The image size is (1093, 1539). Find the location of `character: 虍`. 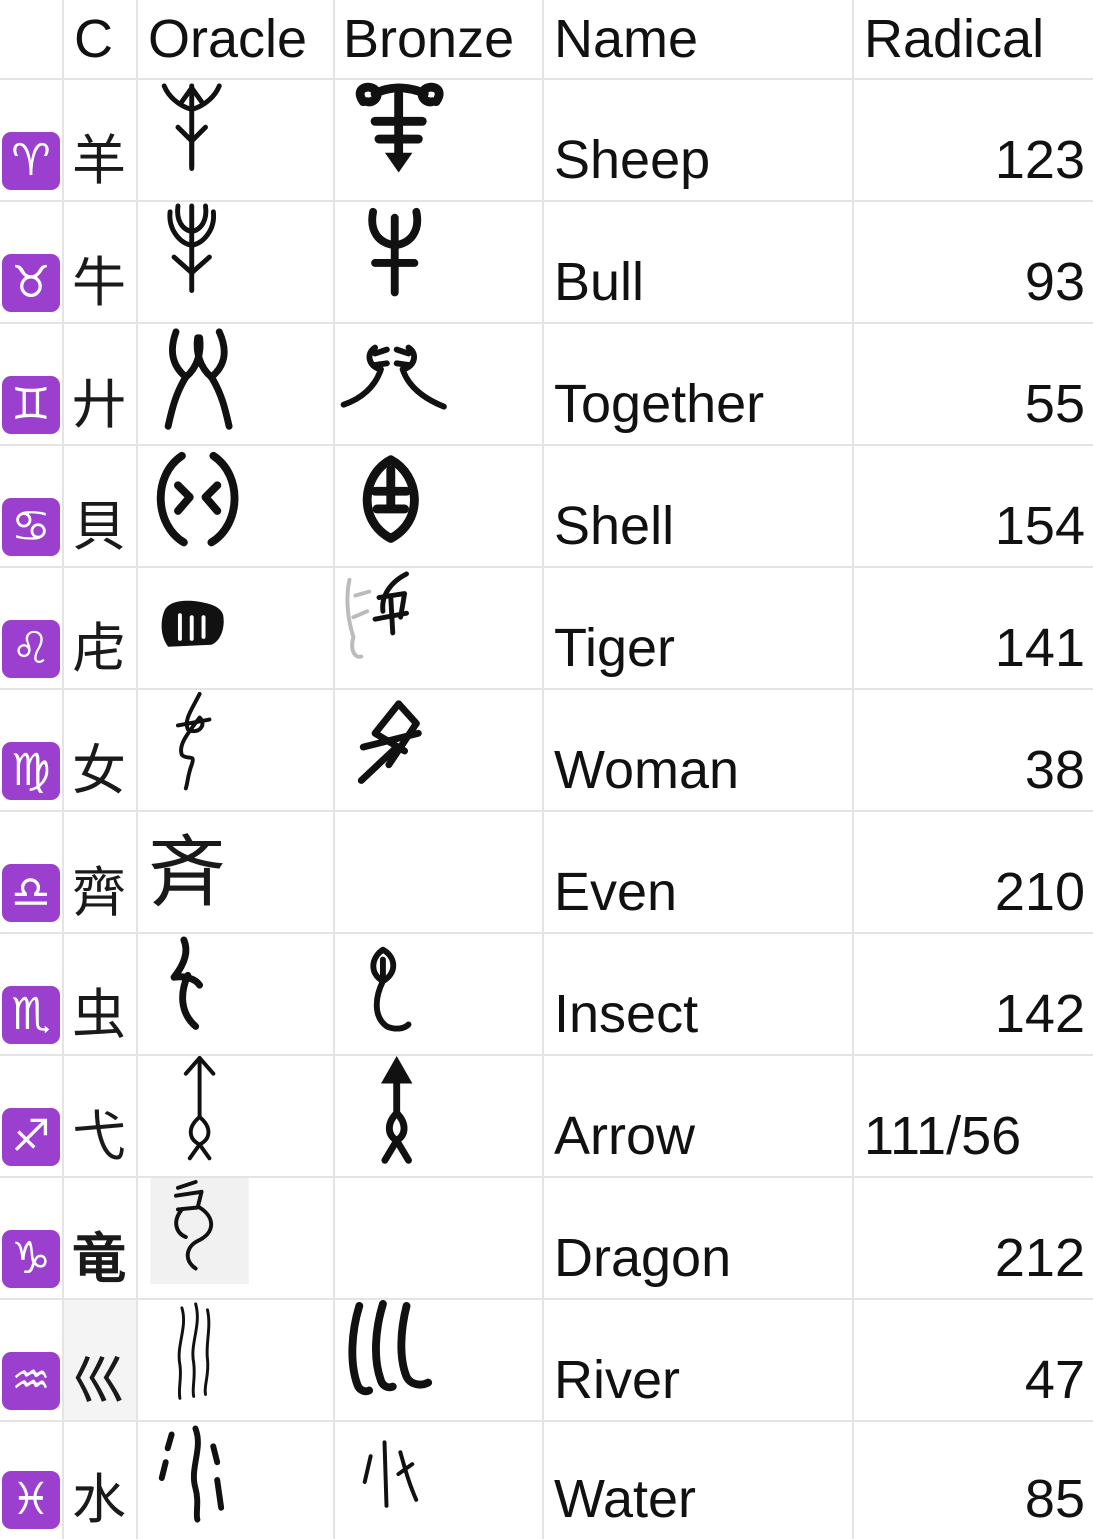

character: 虍 is located at coordinates (99, 648).